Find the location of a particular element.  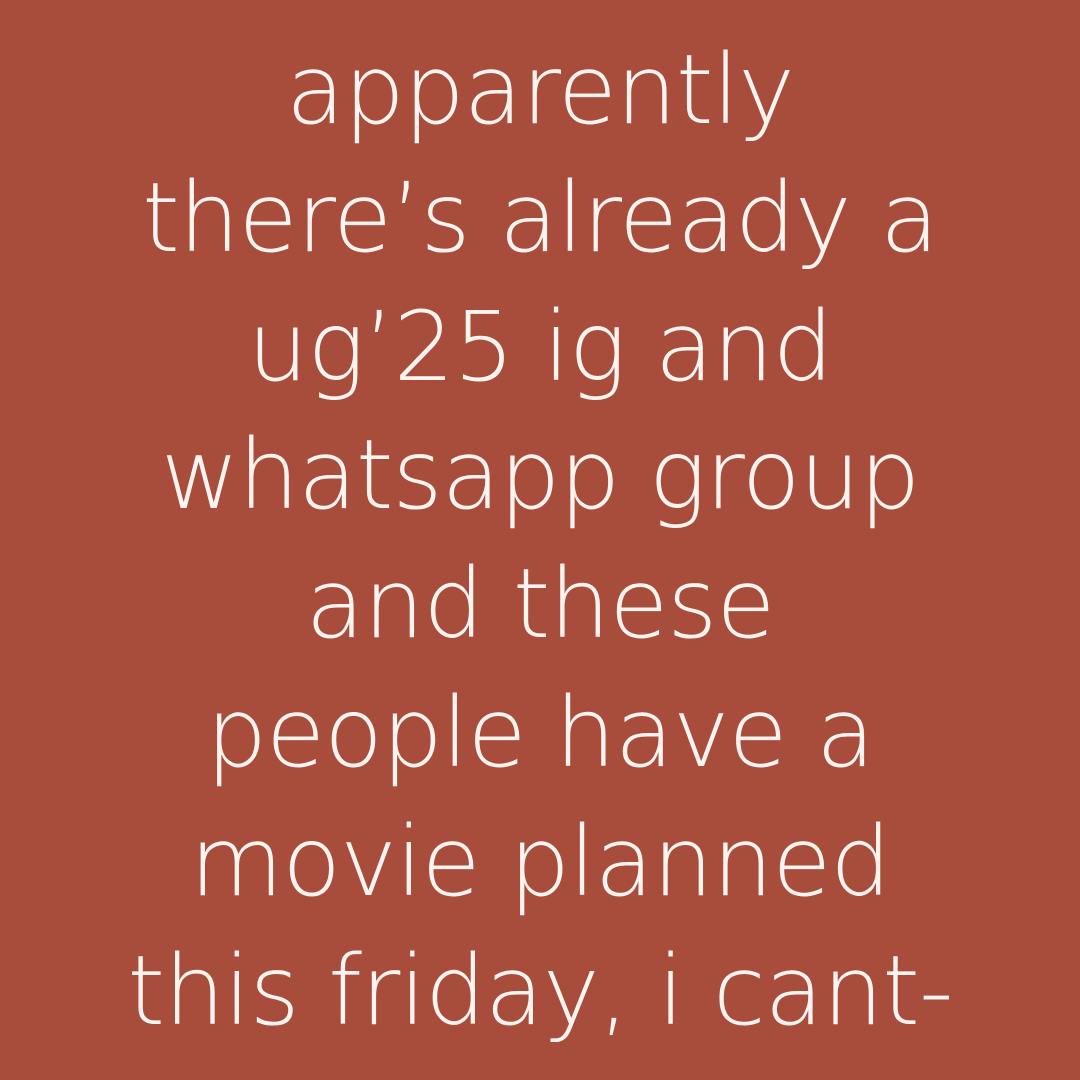

post-text-line: apparently is located at coordinates (540, 90).